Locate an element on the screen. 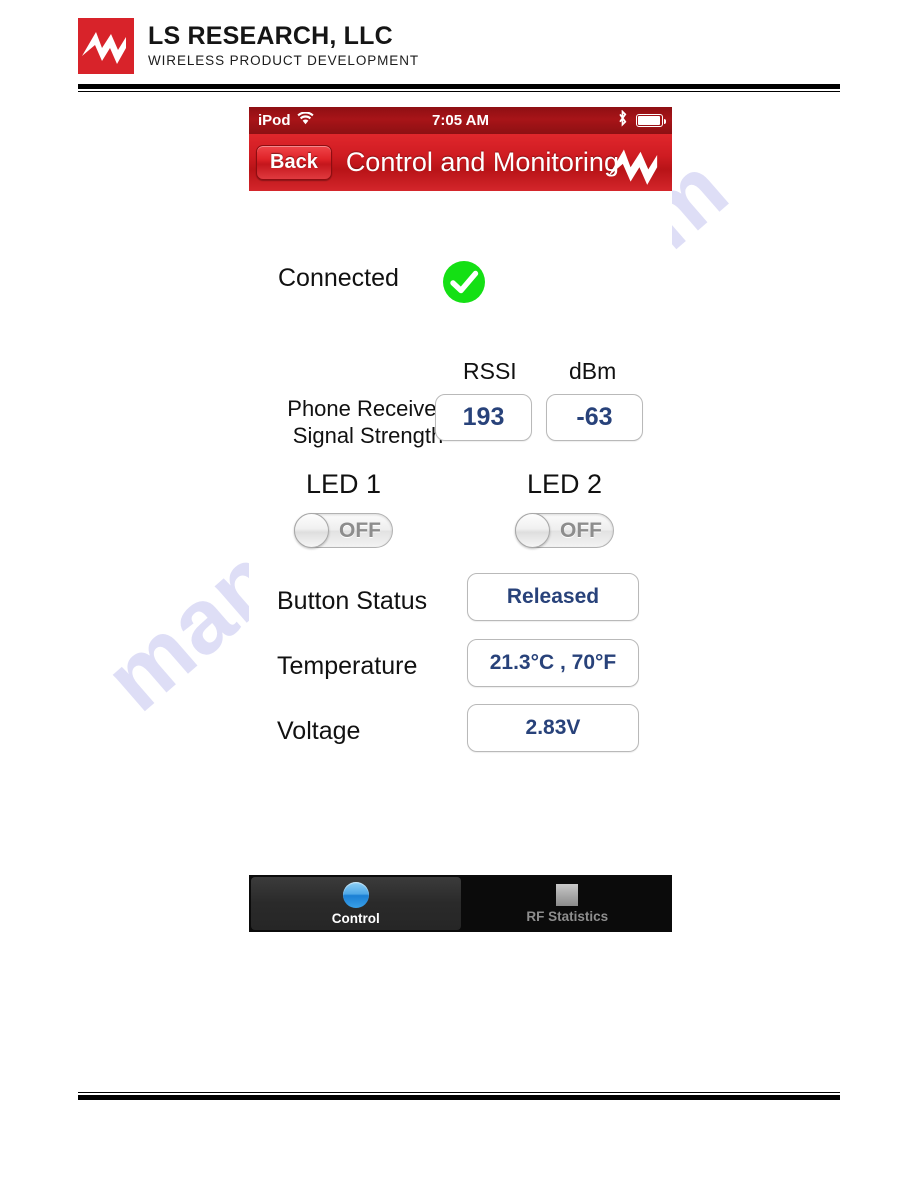  rssi-value-field: 193 is located at coordinates (483, 417).